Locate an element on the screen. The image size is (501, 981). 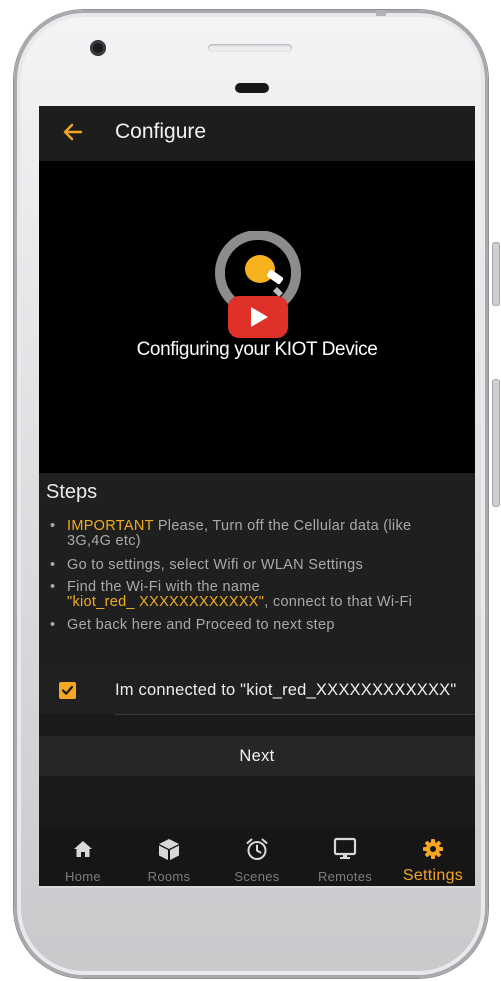
home-icon is located at coordinates (83, 849).